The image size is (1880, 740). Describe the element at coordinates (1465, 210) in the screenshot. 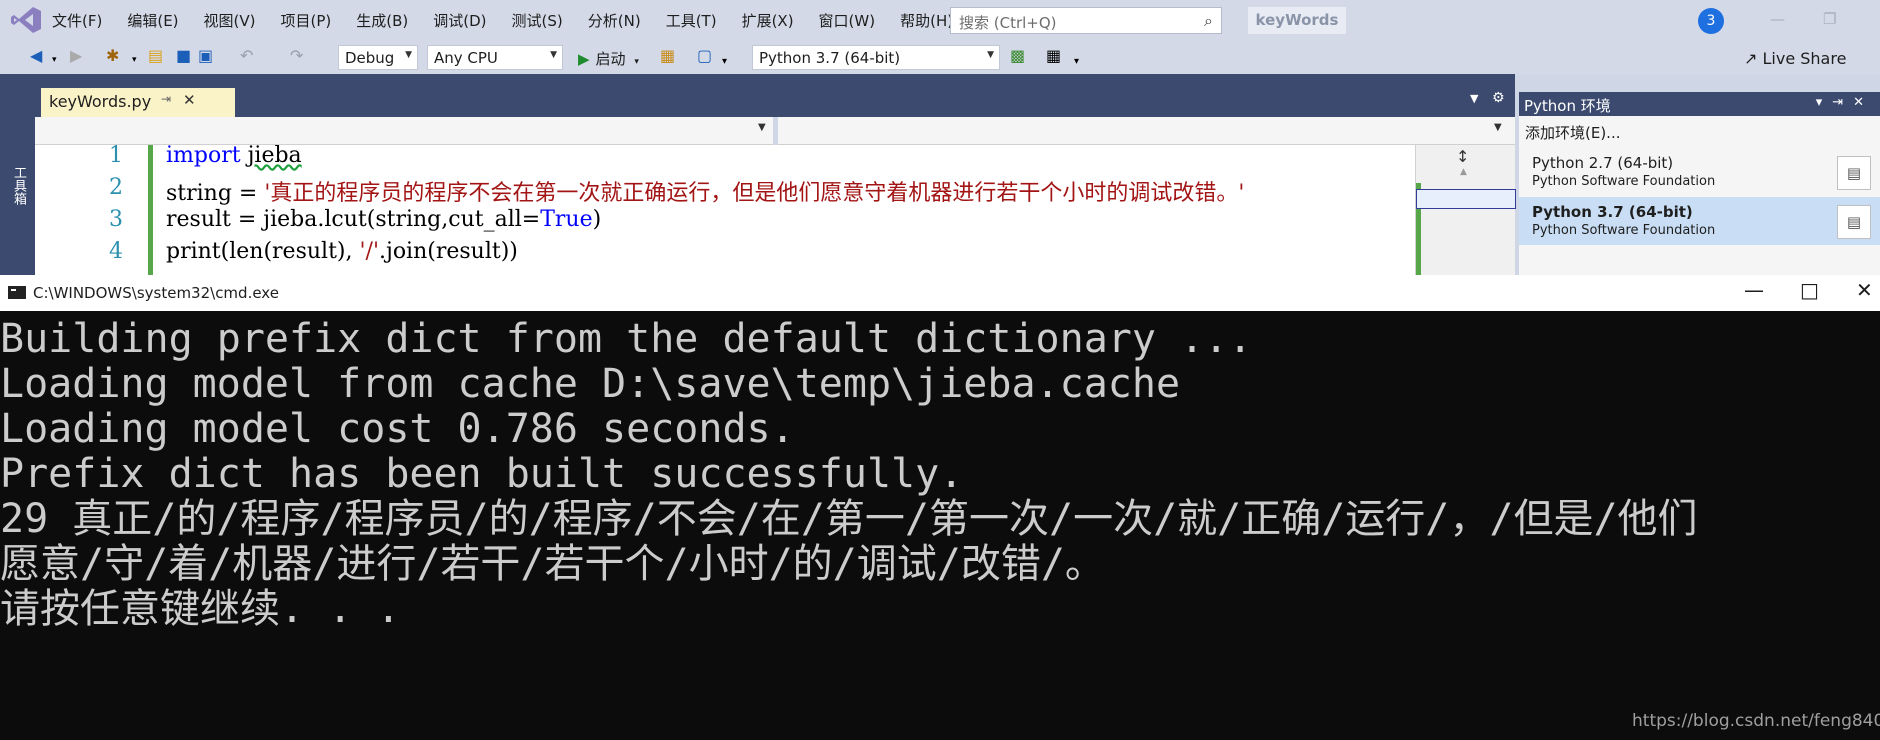

I see `scrollbar-map: ↕ ▲` at that location.